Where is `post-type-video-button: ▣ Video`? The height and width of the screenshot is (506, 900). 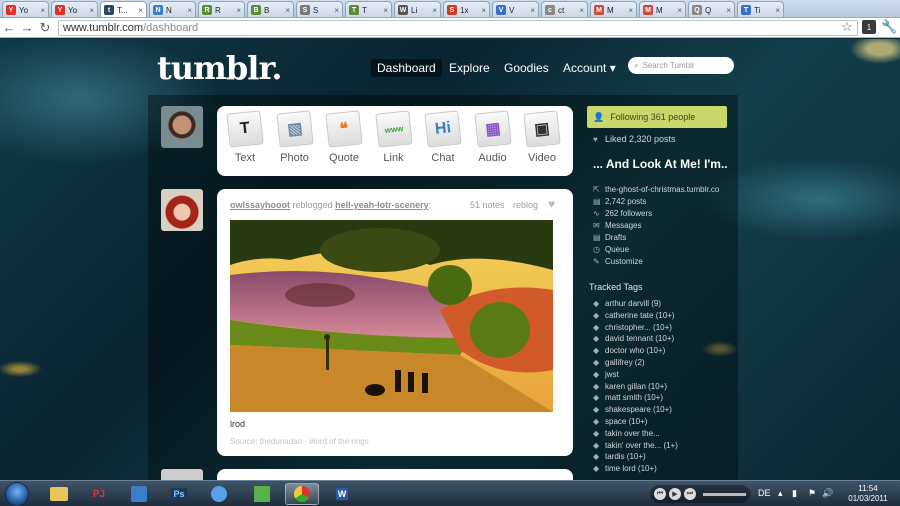
post-type-video-button: ▣ Video is located at coordinates (542, 137).